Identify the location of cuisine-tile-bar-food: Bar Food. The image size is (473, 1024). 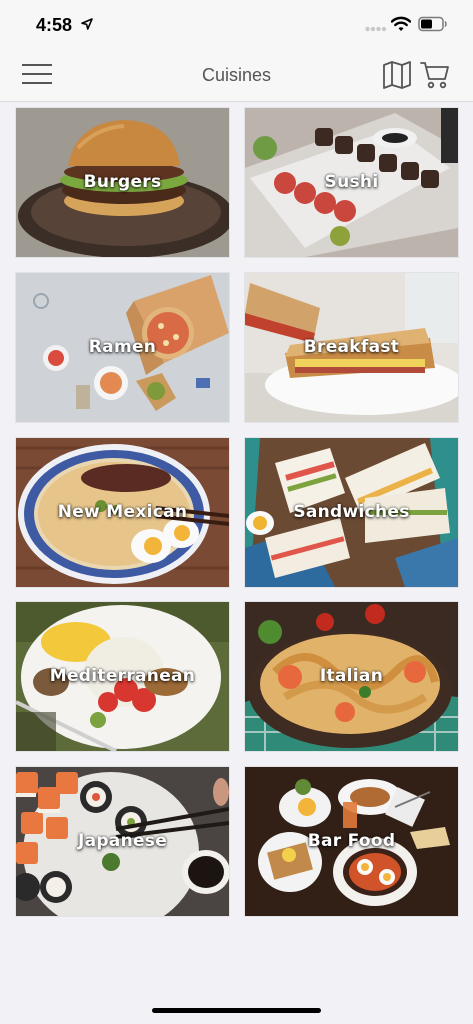
(351, 841).